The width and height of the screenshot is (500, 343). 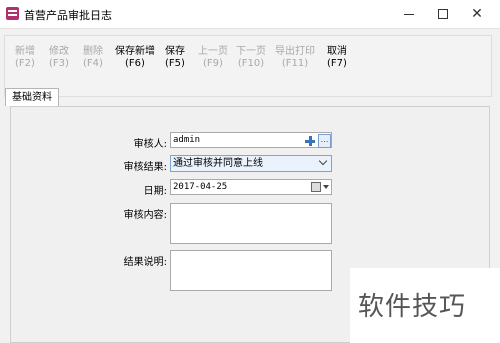 What do you see at coordinates (251, 63) in the screenshot?
I see `next-page-button-key: (F10)` at bounding box center [251, 63].